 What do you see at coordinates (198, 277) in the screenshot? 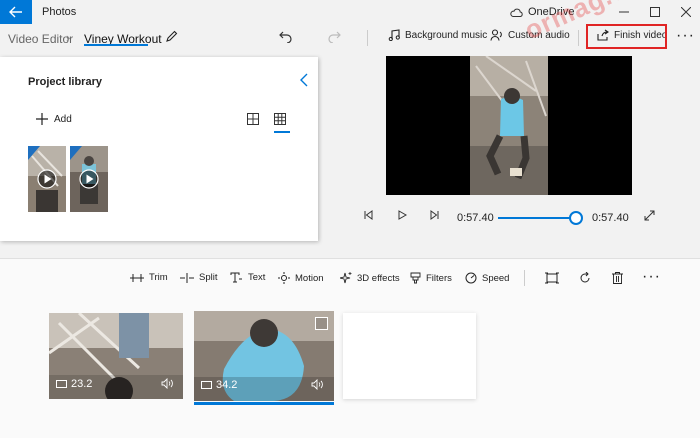
I see `split-tool-button: Split` at bounding box center [198, 277].